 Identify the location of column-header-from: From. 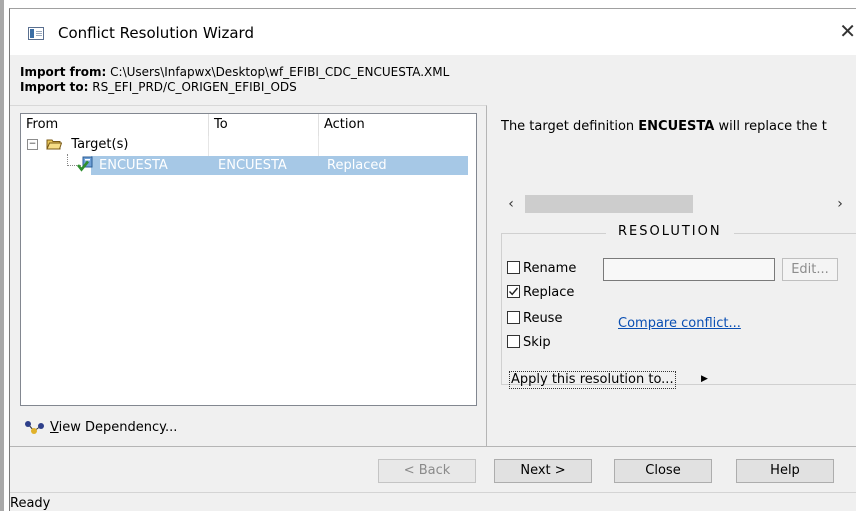
(114, 125).